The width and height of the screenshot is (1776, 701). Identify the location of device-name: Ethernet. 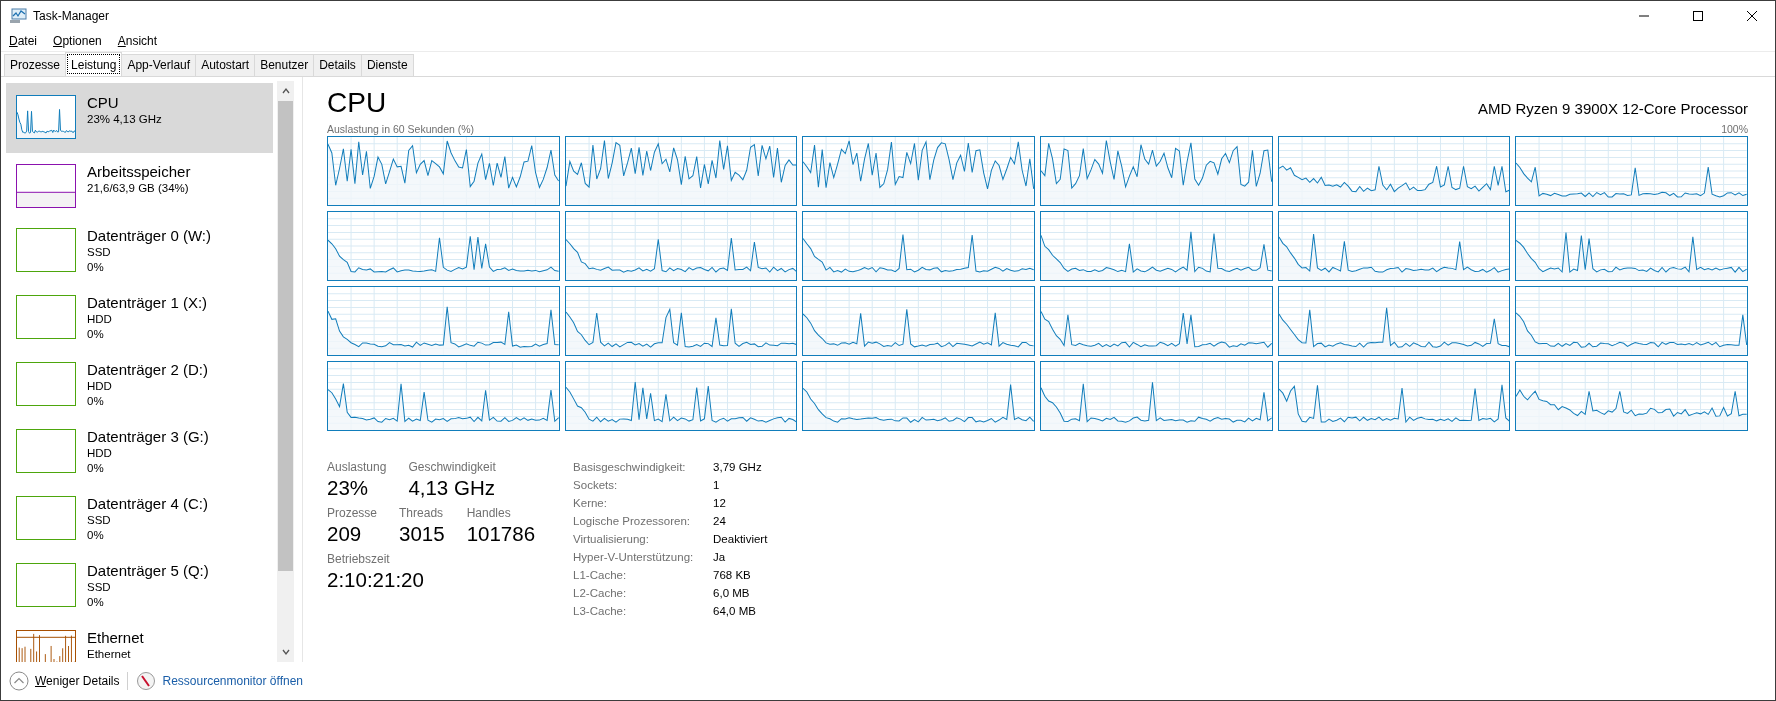
(115, 637).